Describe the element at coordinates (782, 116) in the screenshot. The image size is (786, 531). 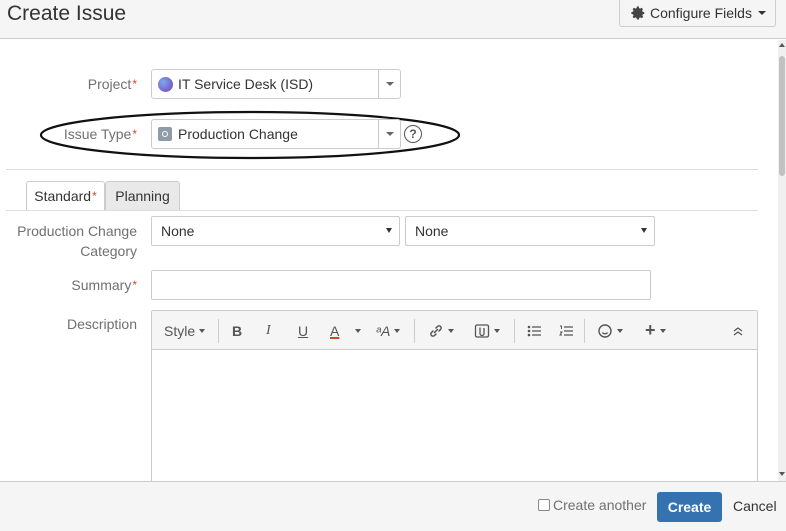
I see `scrollbar-thumb` at that location.